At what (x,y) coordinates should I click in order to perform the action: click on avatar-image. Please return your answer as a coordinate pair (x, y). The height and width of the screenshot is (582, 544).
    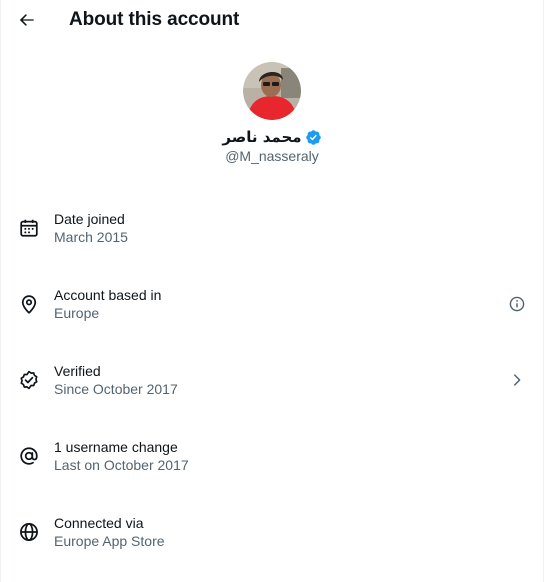
    Looking at the image, I should click on (272, 91).